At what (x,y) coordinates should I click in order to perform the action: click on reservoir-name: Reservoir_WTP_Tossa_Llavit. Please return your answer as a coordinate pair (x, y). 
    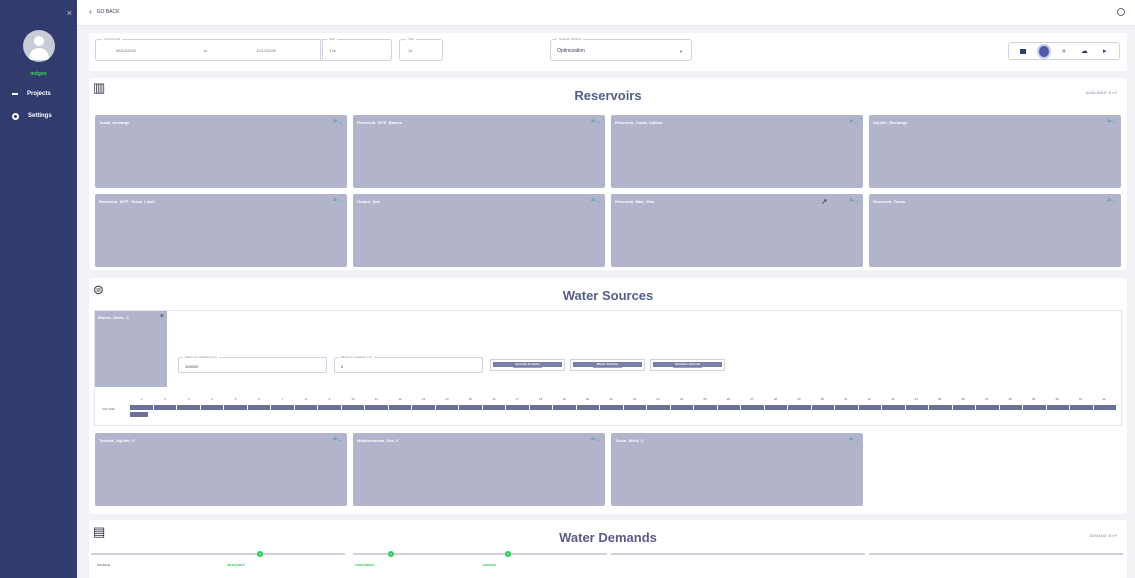
    Looking at the image, I should click on (127, 201).